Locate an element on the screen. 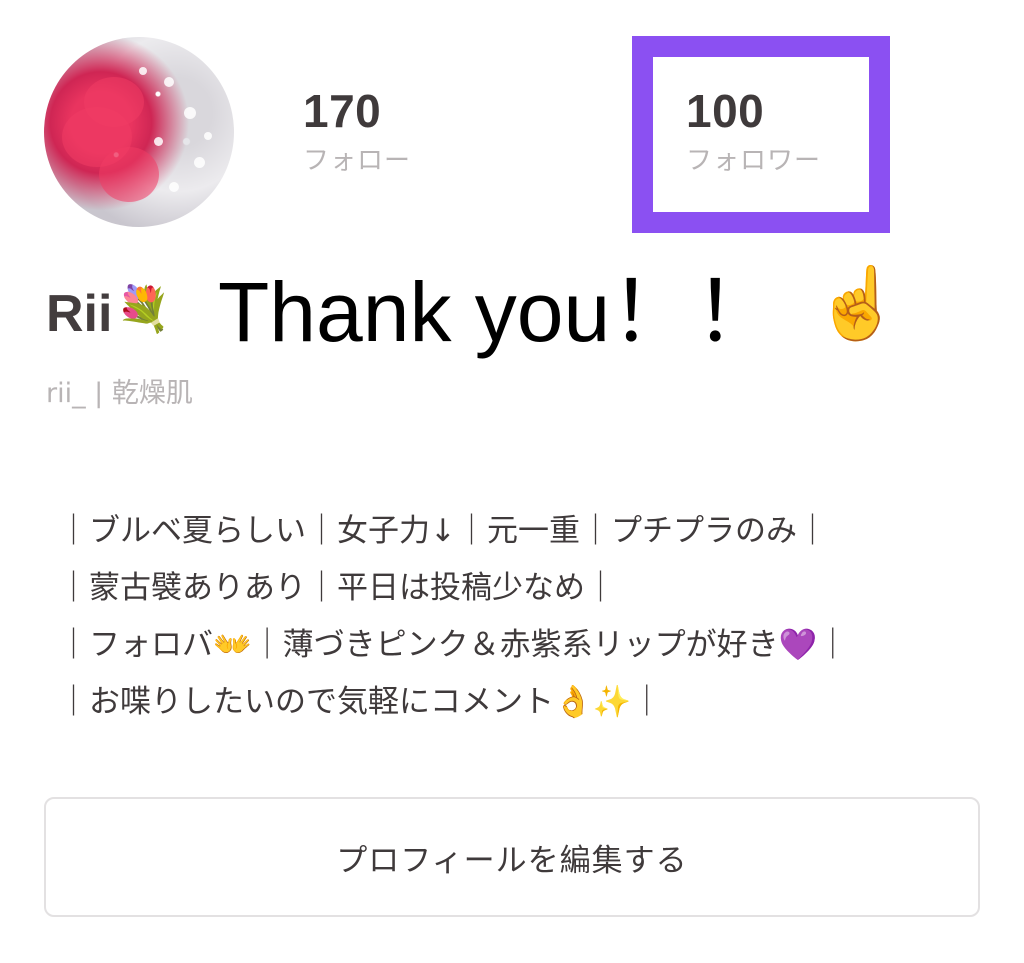 This screenshot has width=1024, height=963. username-handle: rii_ | 乾燥肌 is located at coordinates (119, 393).